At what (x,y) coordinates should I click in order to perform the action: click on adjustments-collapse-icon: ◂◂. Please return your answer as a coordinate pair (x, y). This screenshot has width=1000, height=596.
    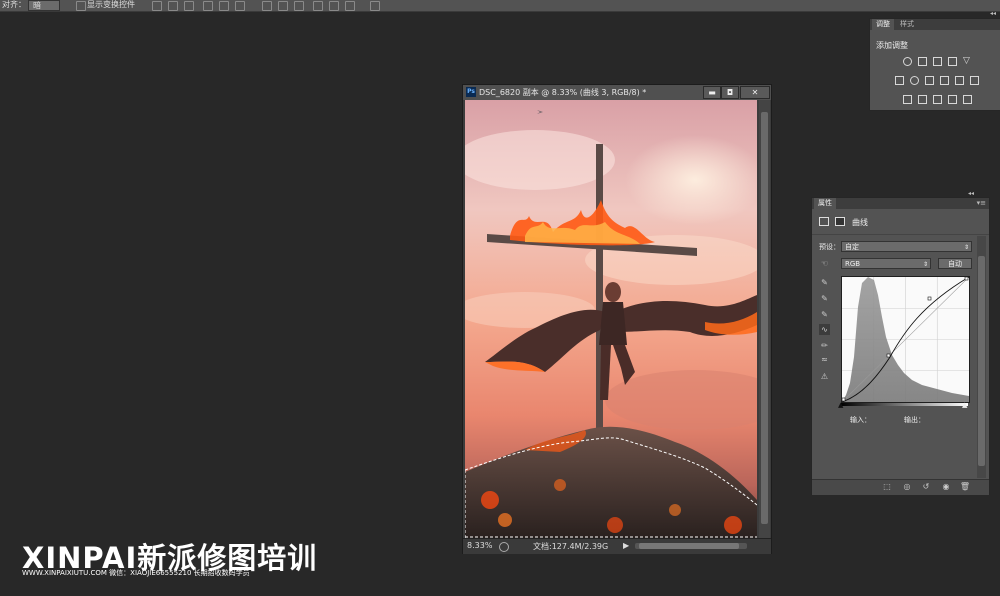
    Looking at the image, I should click on (993, 13).